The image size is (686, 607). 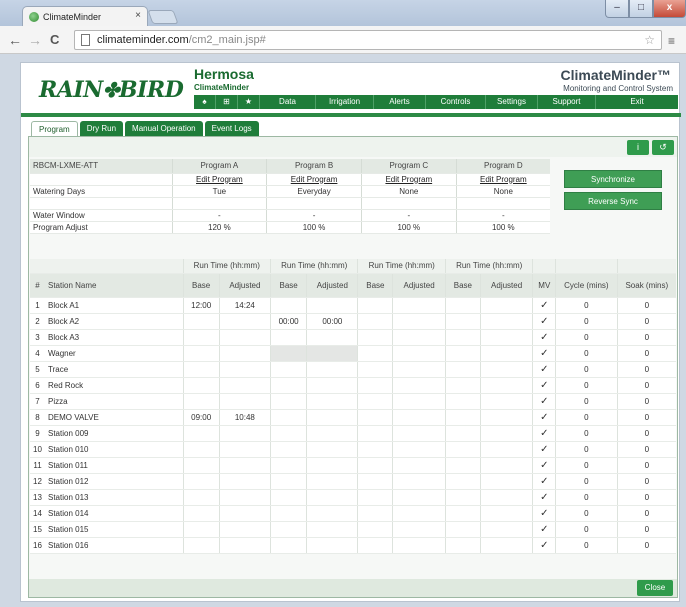 I want to click on new-tab-button, so click(x=163, y=17).